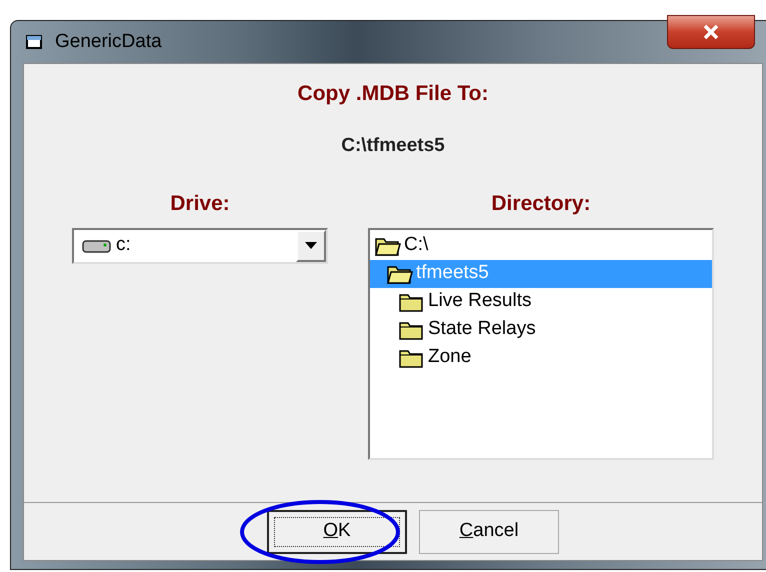  Describe the element at coordinates (108, 42) in the screenshot. I see `window-title: GenericData` at that location.